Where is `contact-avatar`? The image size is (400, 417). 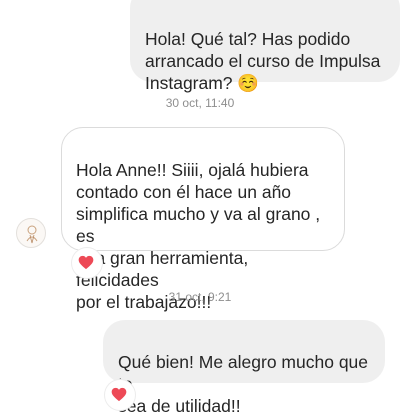
contact-avatar is located at coordinates (31, 233).